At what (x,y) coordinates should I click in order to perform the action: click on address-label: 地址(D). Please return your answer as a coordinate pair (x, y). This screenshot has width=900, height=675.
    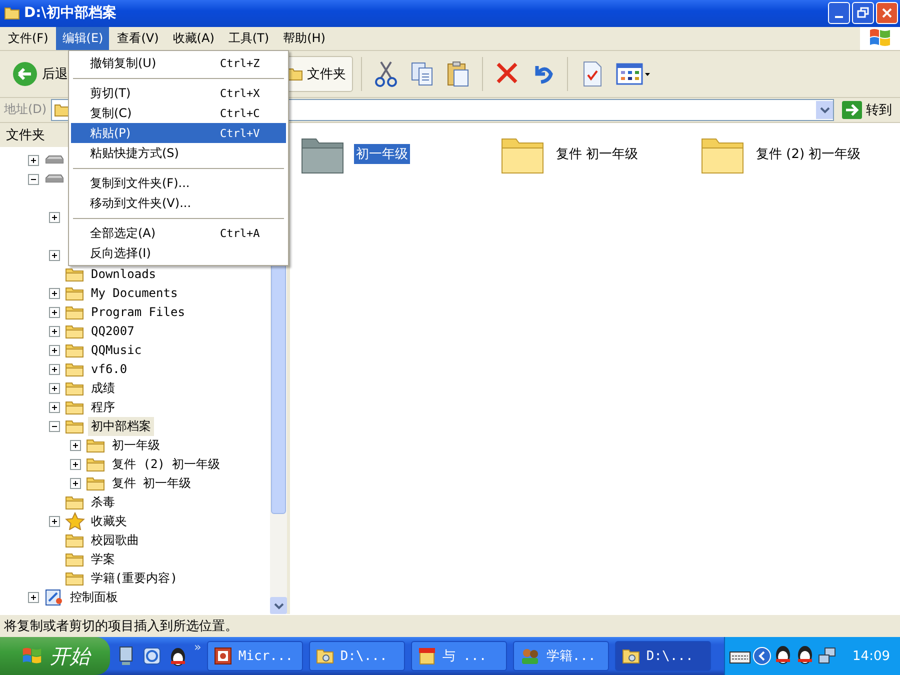
    Looking at the image, I should click on (25, 109).